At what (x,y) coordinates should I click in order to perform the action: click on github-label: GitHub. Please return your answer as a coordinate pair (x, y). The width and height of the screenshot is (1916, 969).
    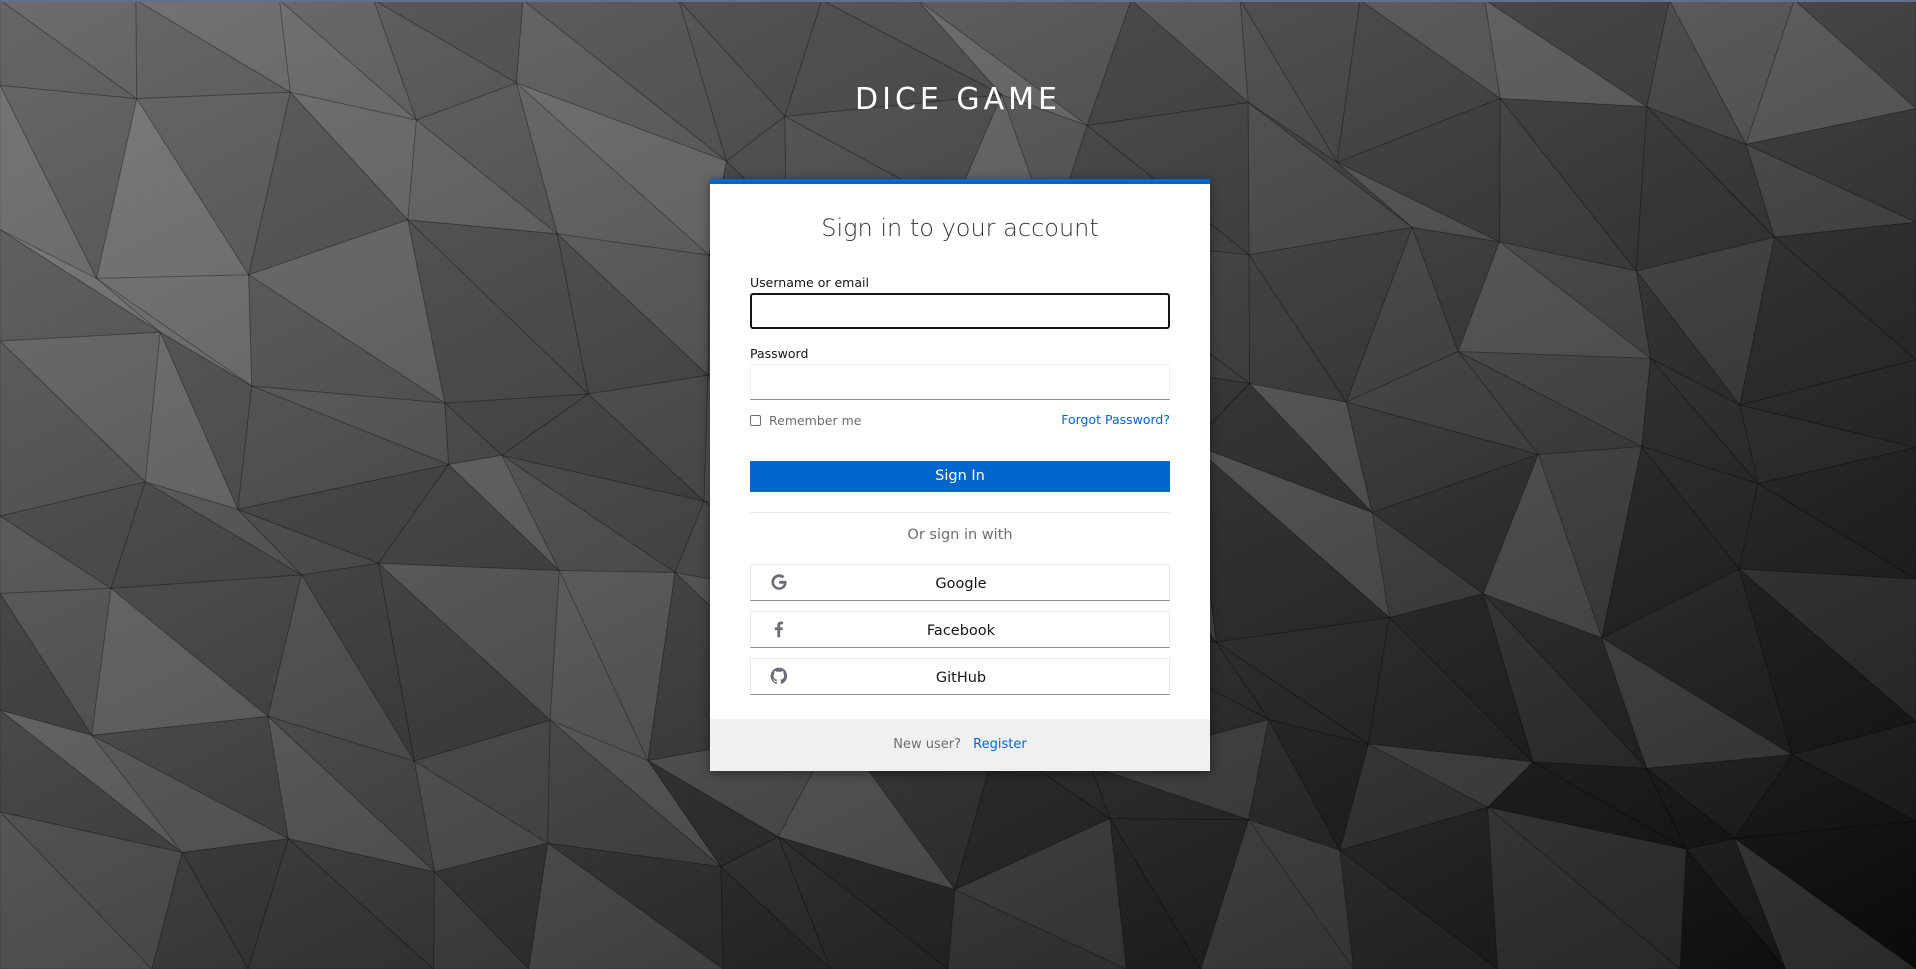
    Looking at the image, I should click on (961, 678).